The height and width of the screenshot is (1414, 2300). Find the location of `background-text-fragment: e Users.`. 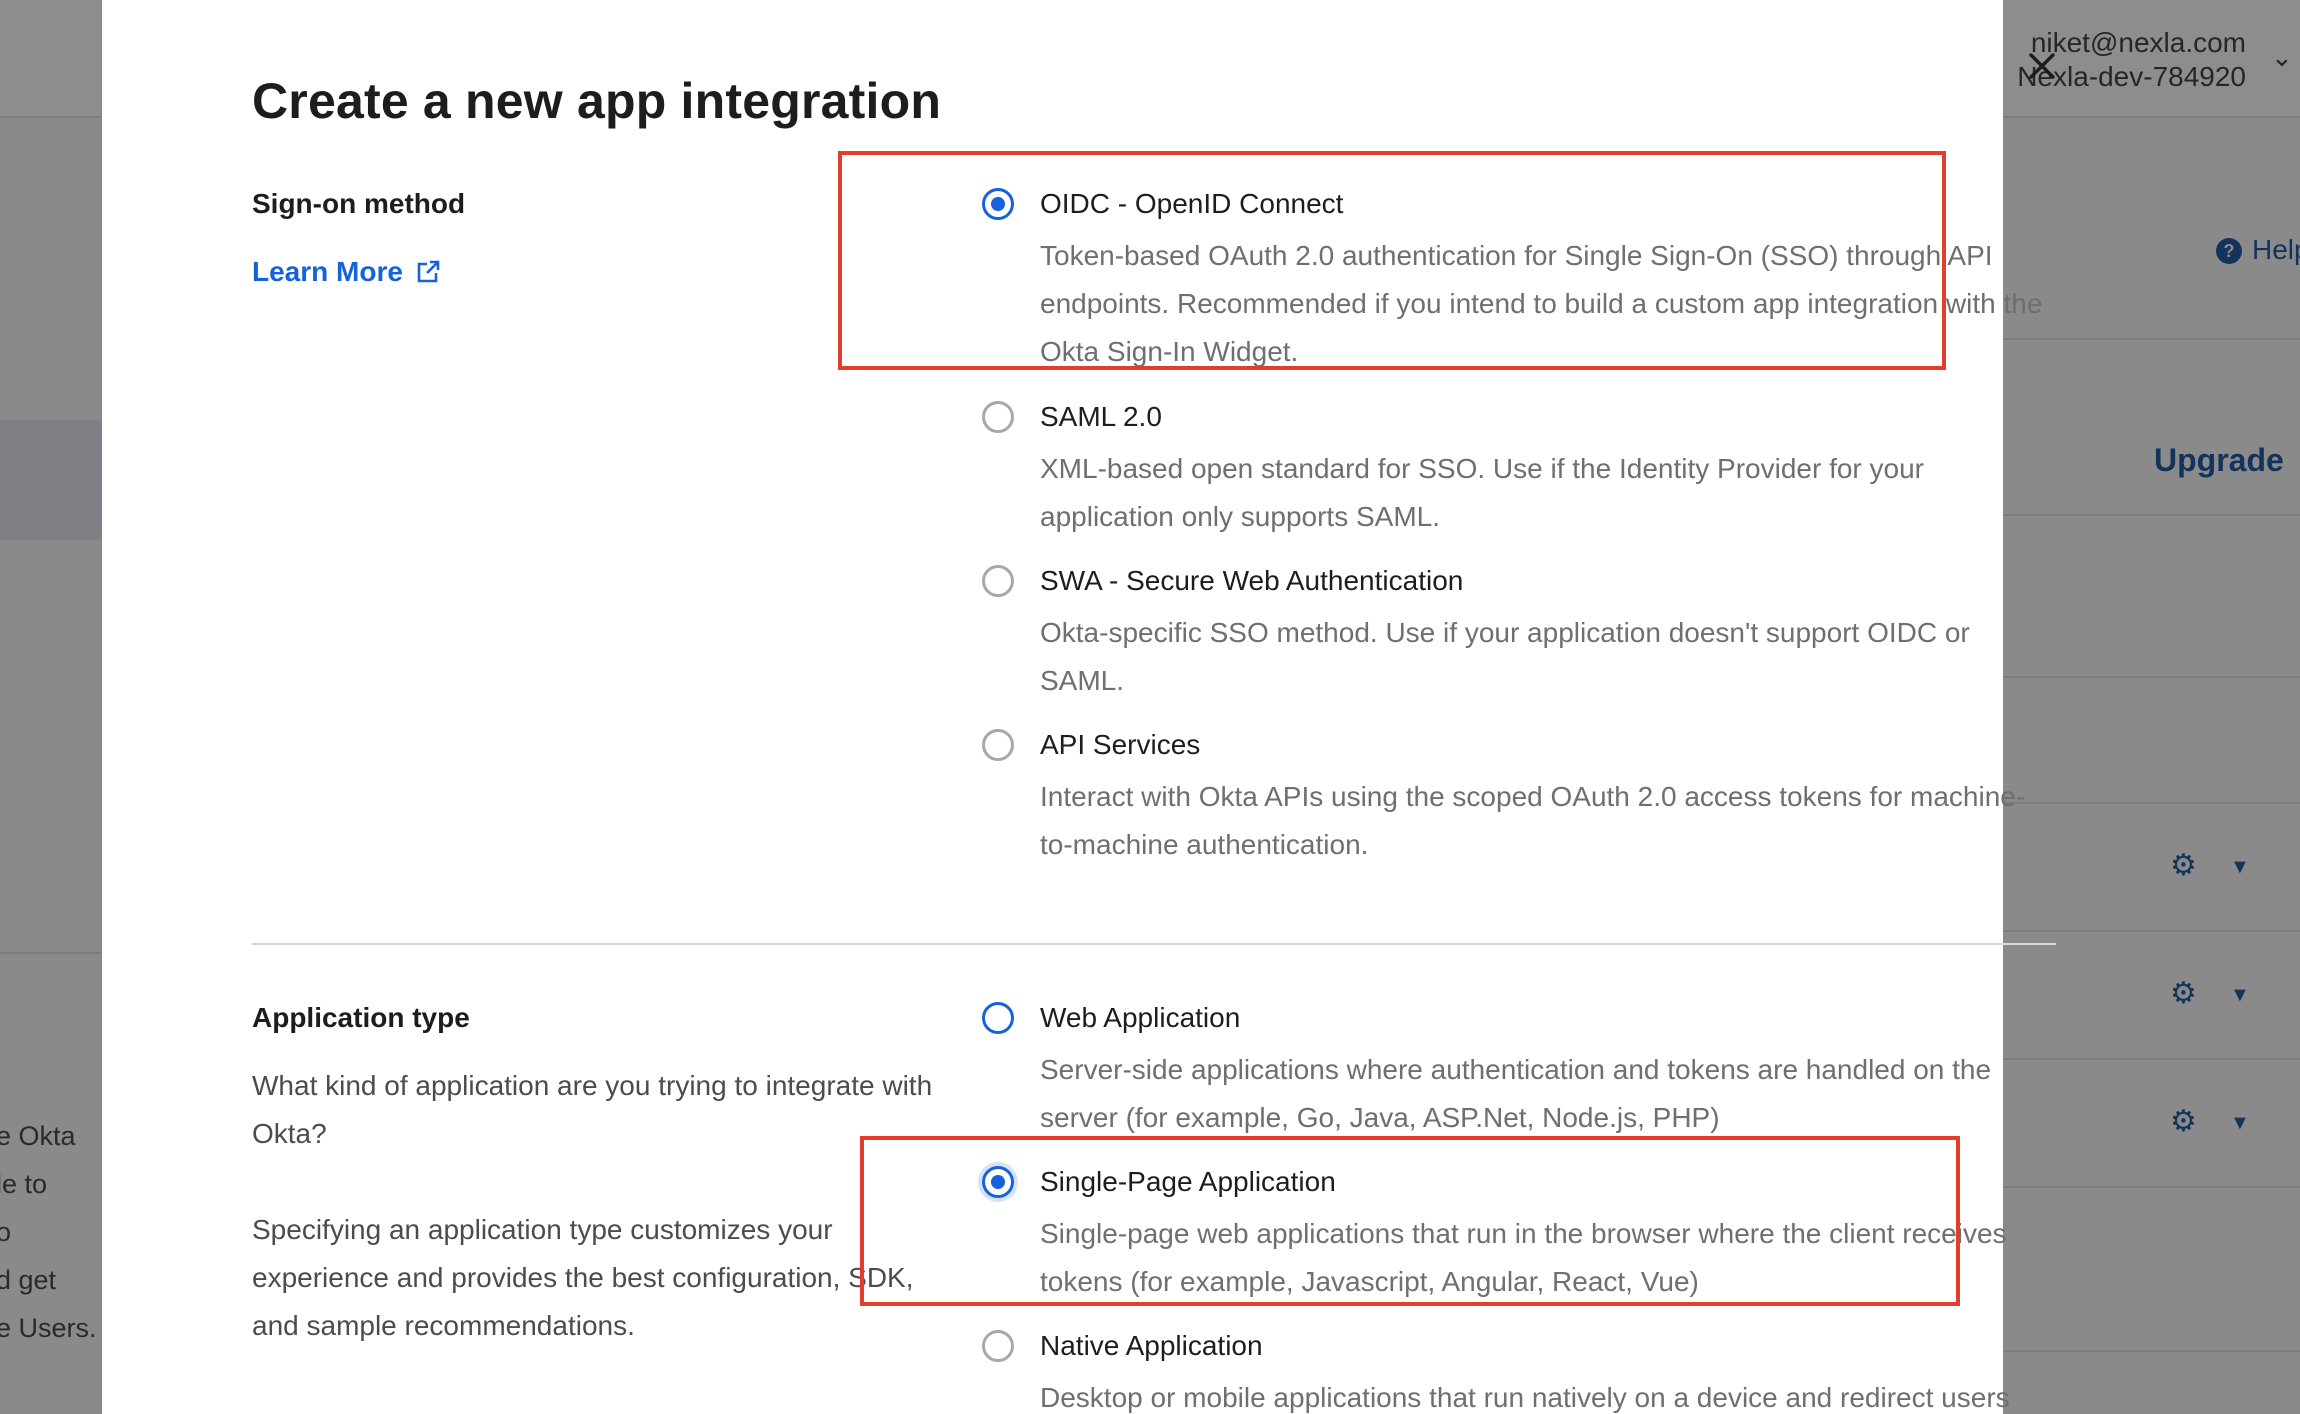

background-text-fragment: e Users. is located at coordinates (48, 1328).